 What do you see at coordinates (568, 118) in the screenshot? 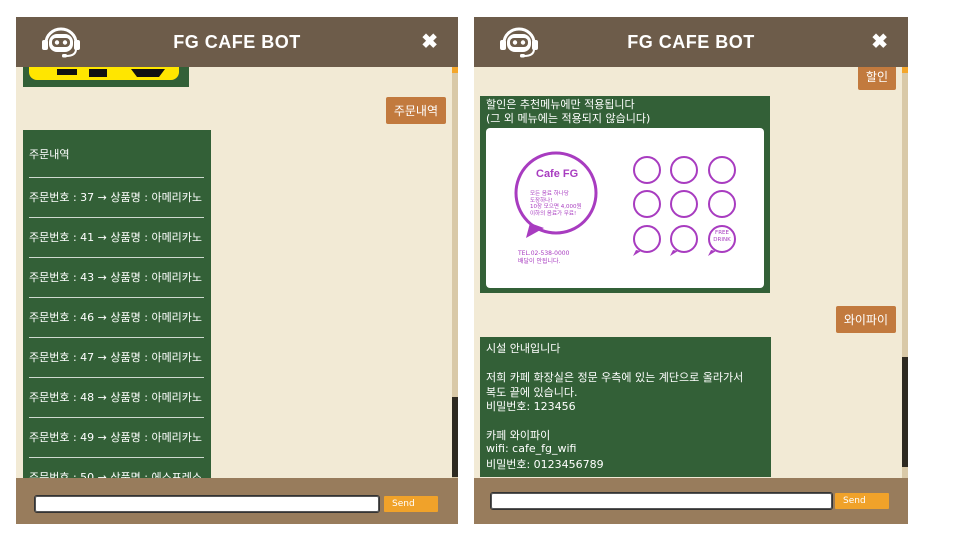
I see `discount-line-2: (그 외 메뉴에는 적용되지 않습니다)` at bounding box center [568, 118].